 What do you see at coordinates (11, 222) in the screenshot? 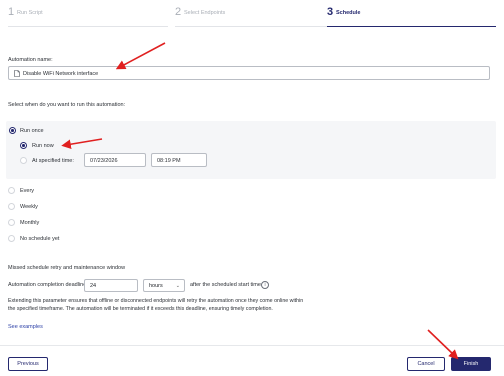
I see `monthly-radio` at bounding box center [11, 222].